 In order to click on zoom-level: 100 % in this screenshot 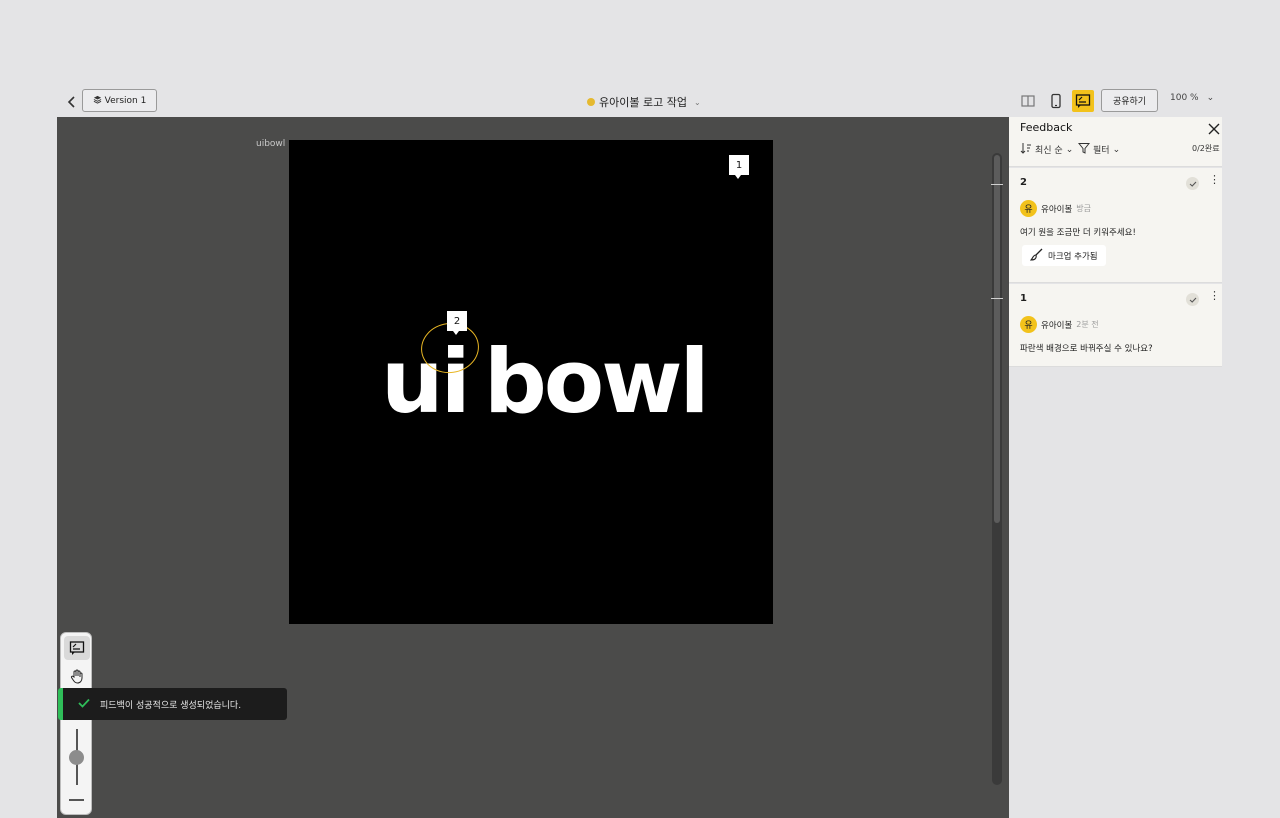, I will do `click(1184, 98)`.